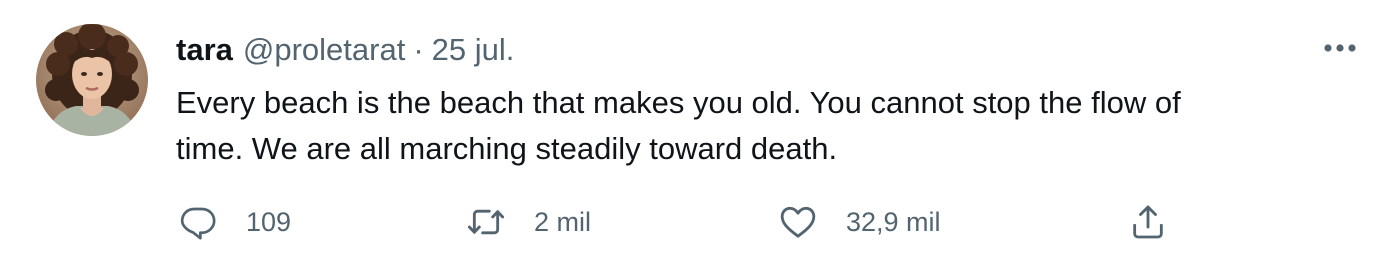 The image size is (1400, 272). Describe the element at coordinates (798, 222) in the screenshot. I see `heart-icon` at that location.